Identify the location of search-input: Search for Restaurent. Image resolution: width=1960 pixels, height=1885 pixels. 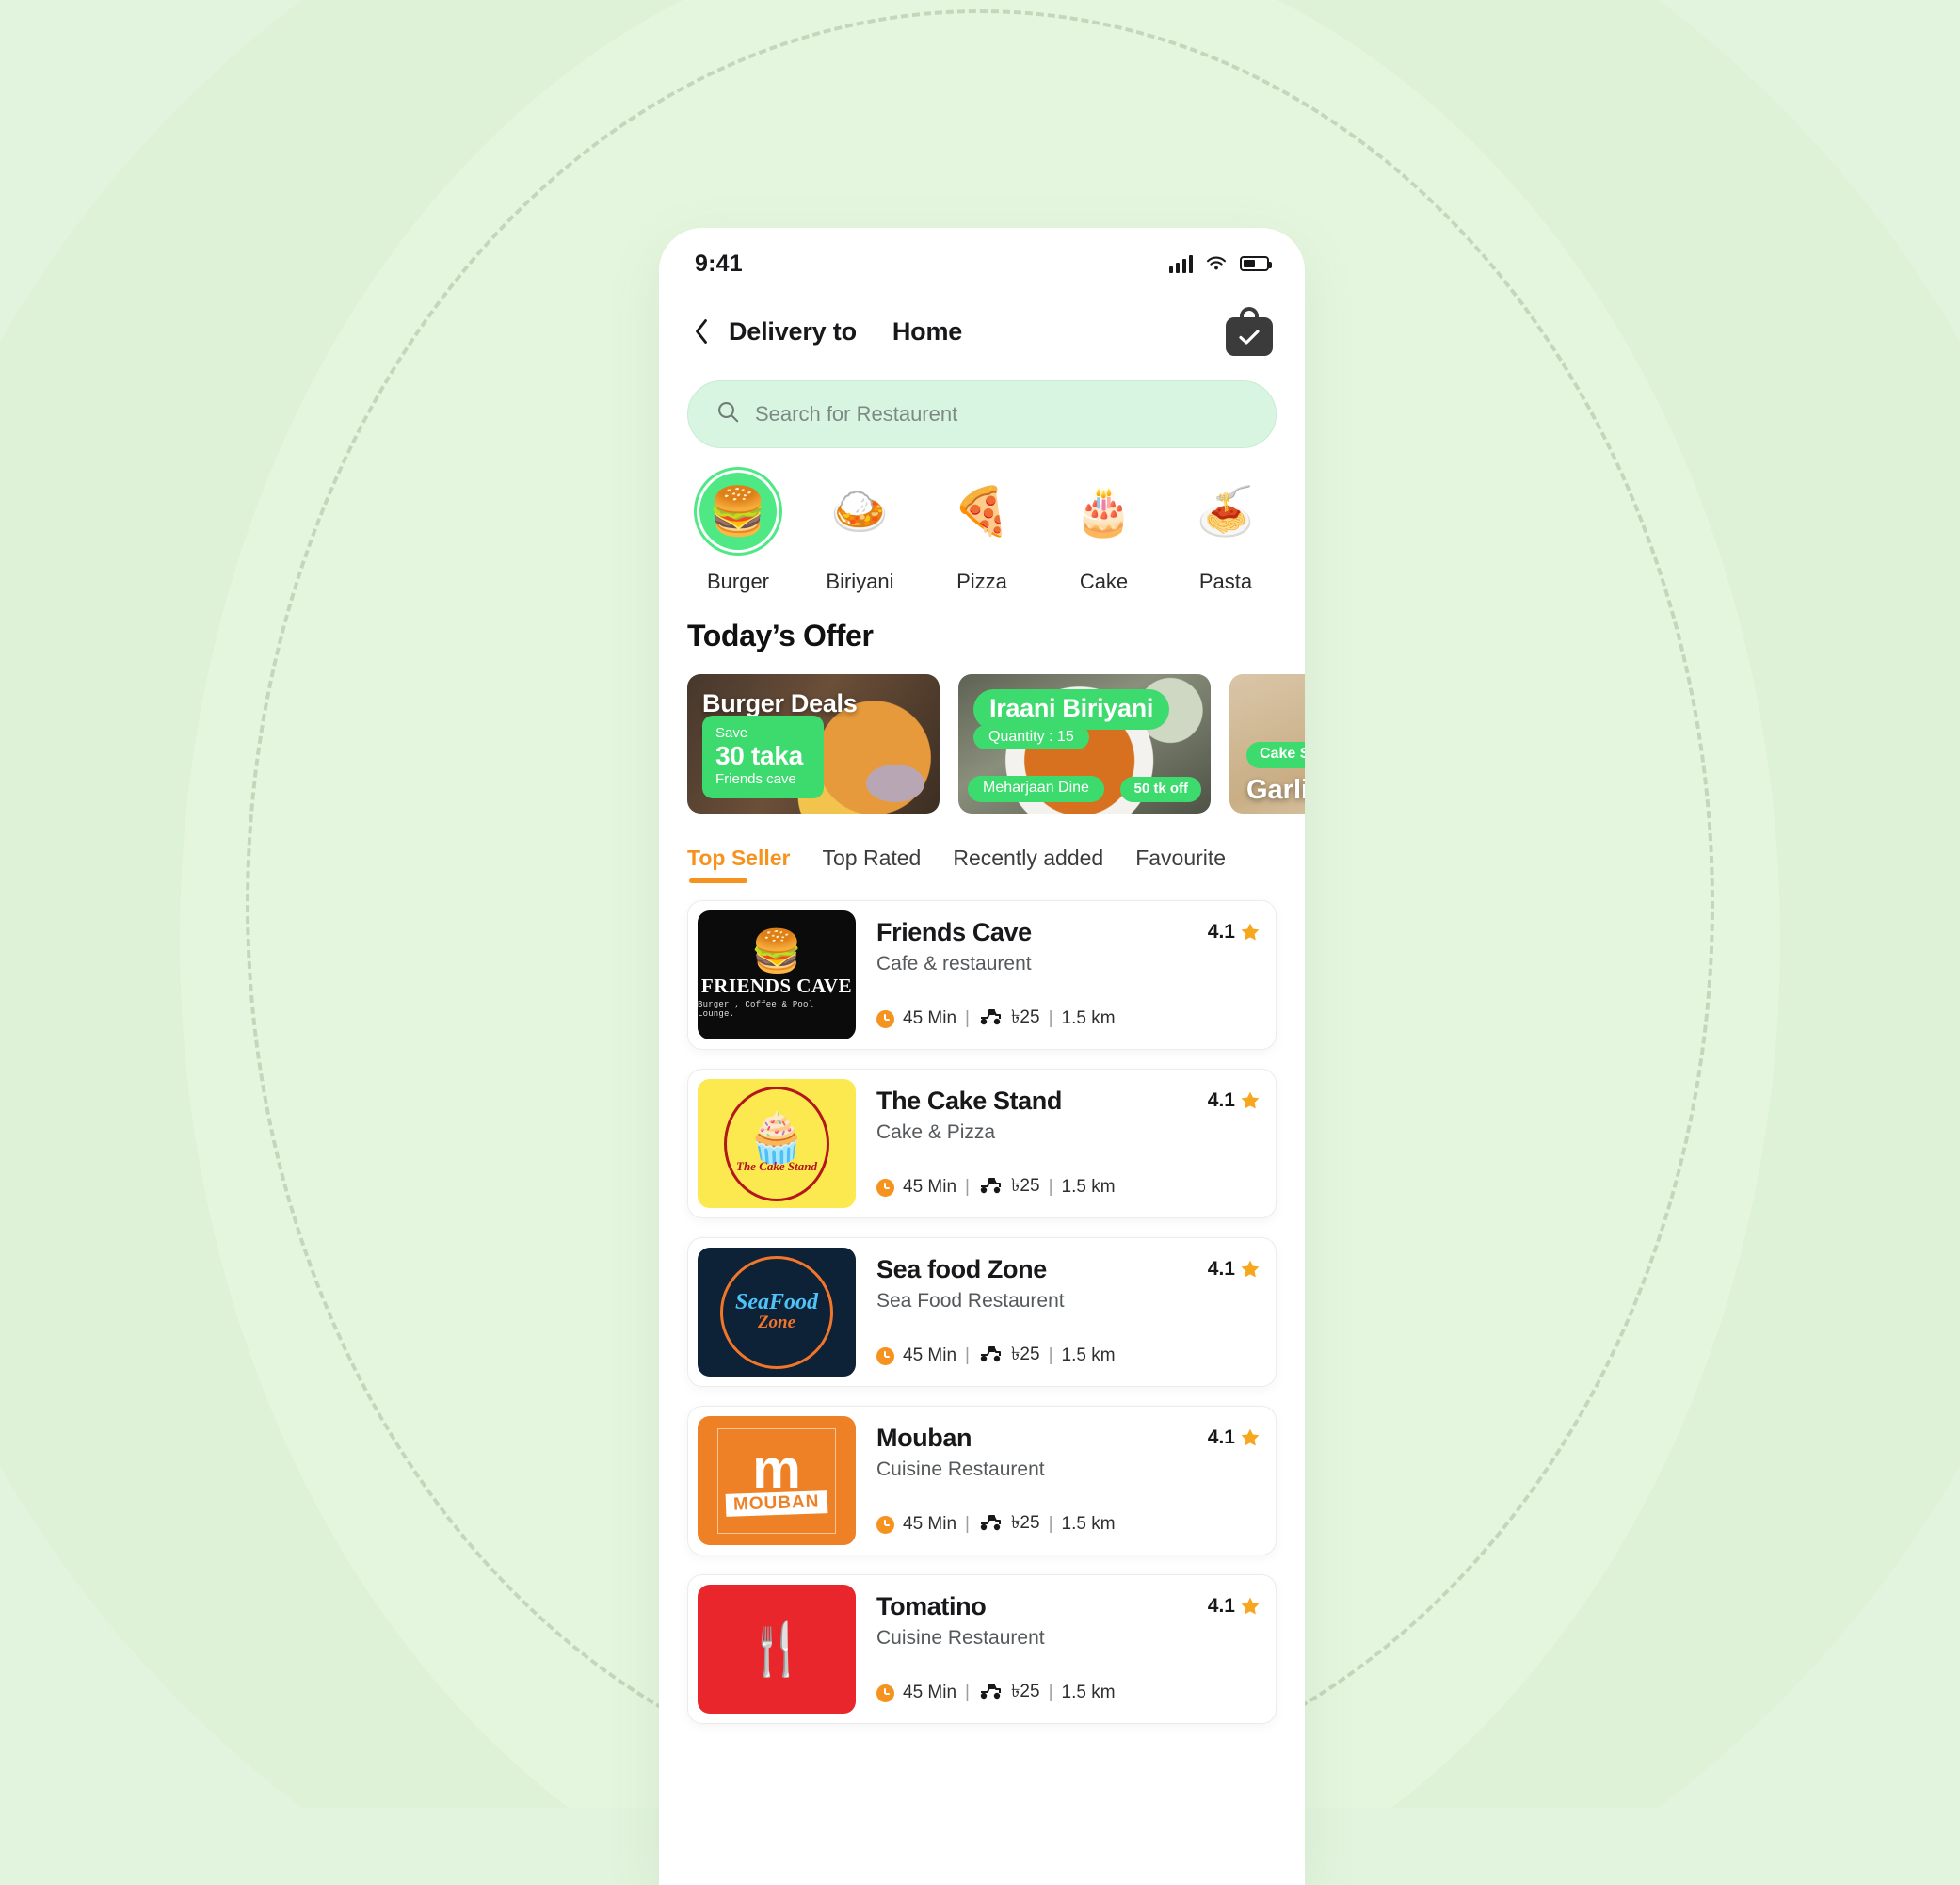
(982, 414).